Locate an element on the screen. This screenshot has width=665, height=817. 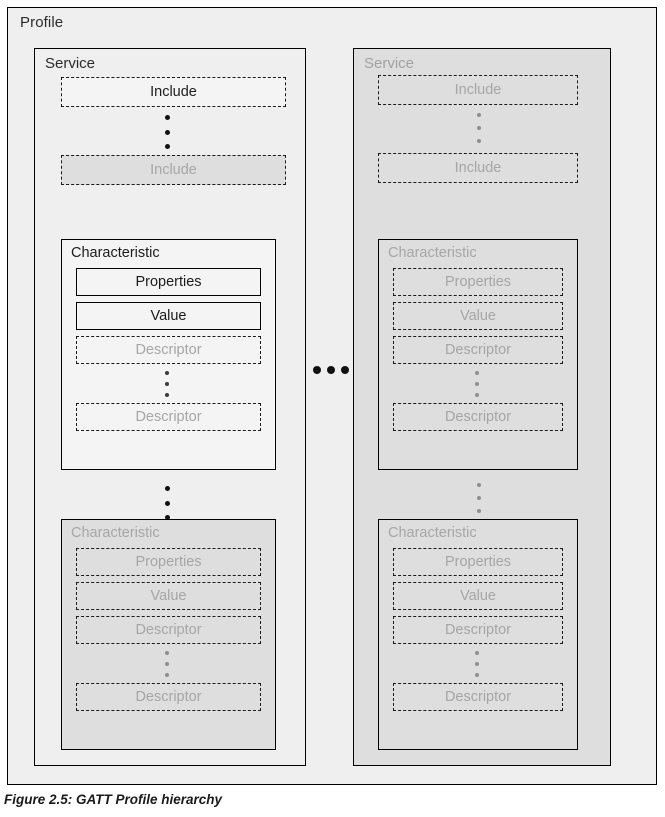
value-box-left-1: Value is located at coordinates (168, 316).